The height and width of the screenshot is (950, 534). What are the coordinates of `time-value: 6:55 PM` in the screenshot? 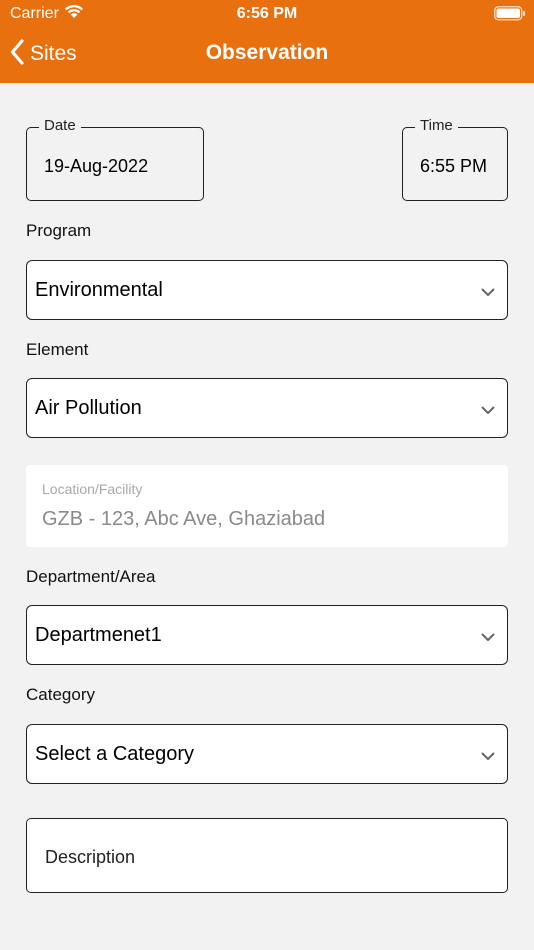 It's located at (454, 166).